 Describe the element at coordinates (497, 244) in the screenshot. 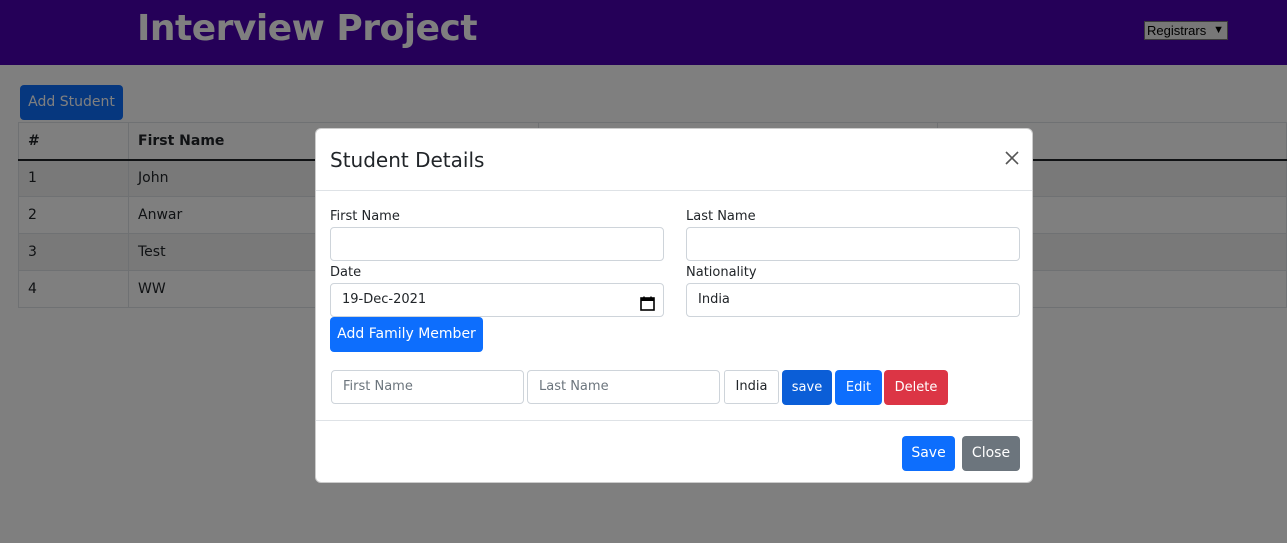

I see `first-name-input` at that location.